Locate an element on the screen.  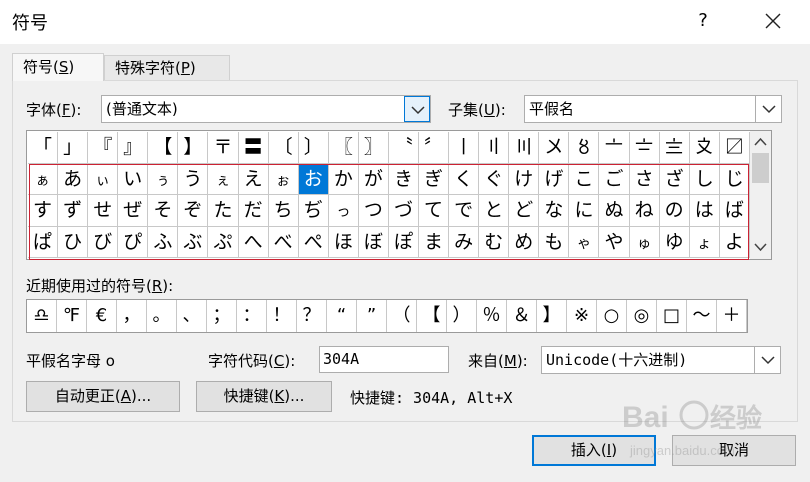
symbol-cell: ぁ is located at coordinates (43, 179).